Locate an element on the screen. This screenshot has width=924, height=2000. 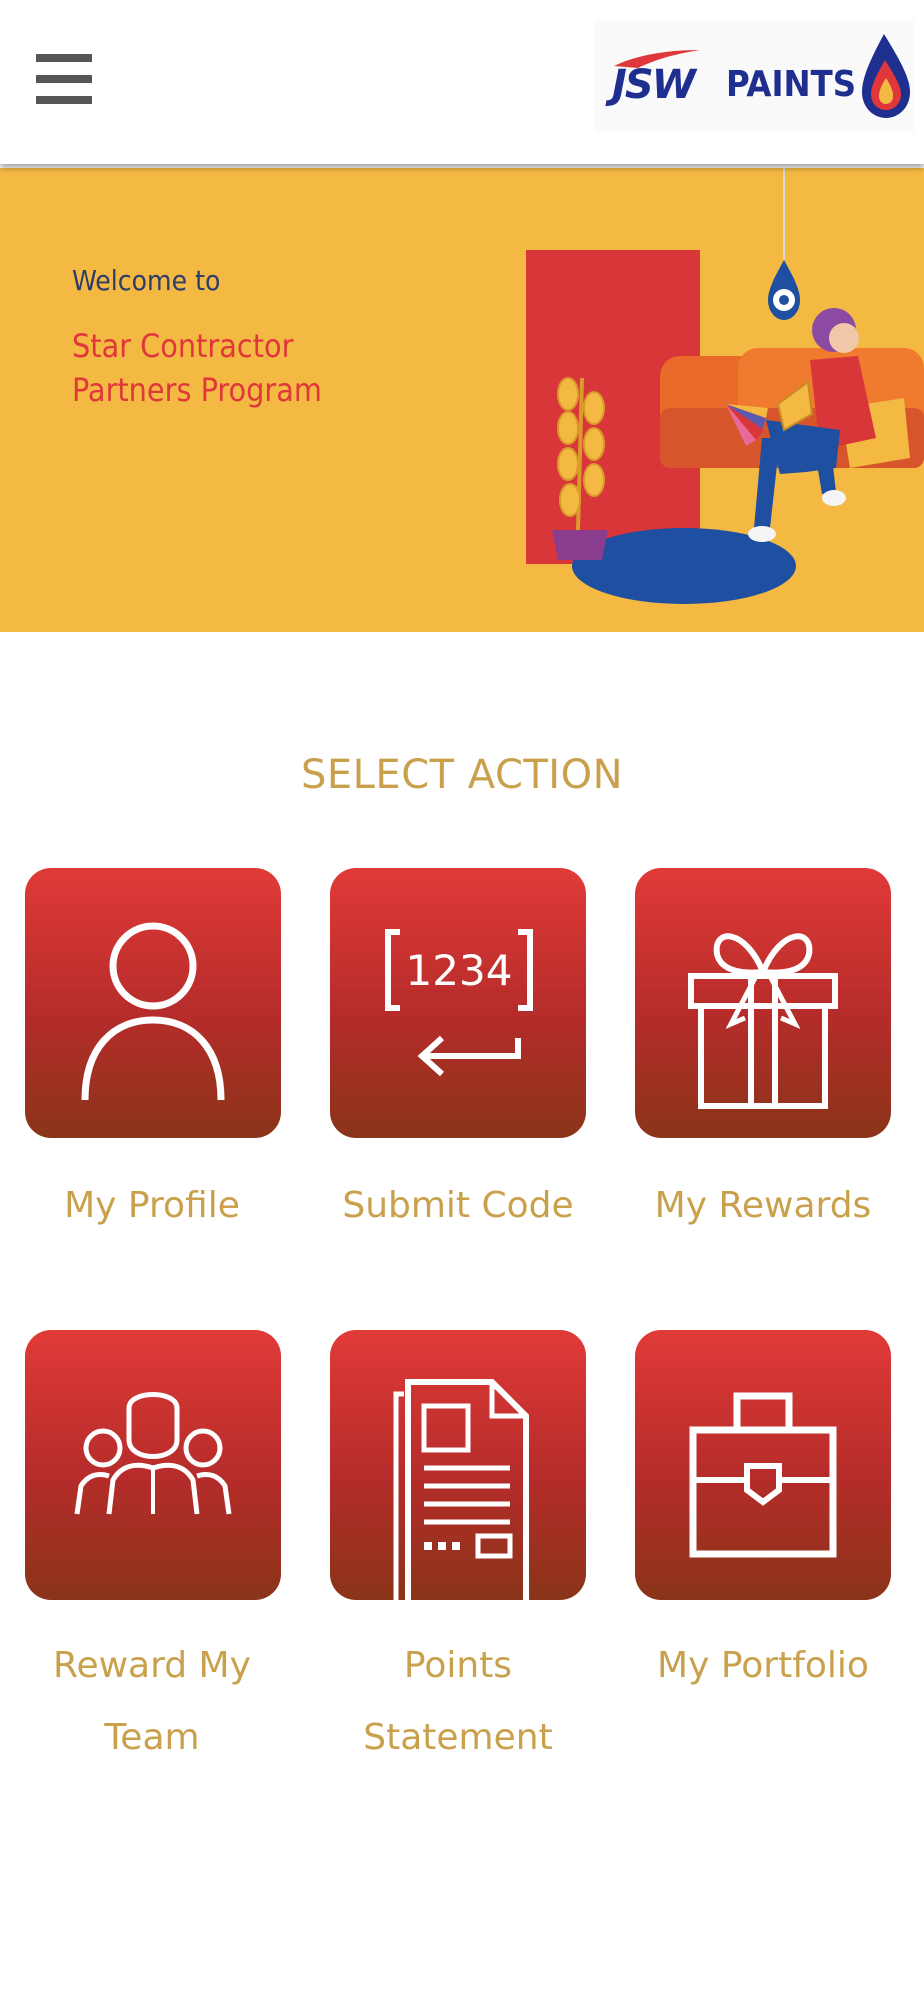
user-icon is located at coordinates (153, 1011).